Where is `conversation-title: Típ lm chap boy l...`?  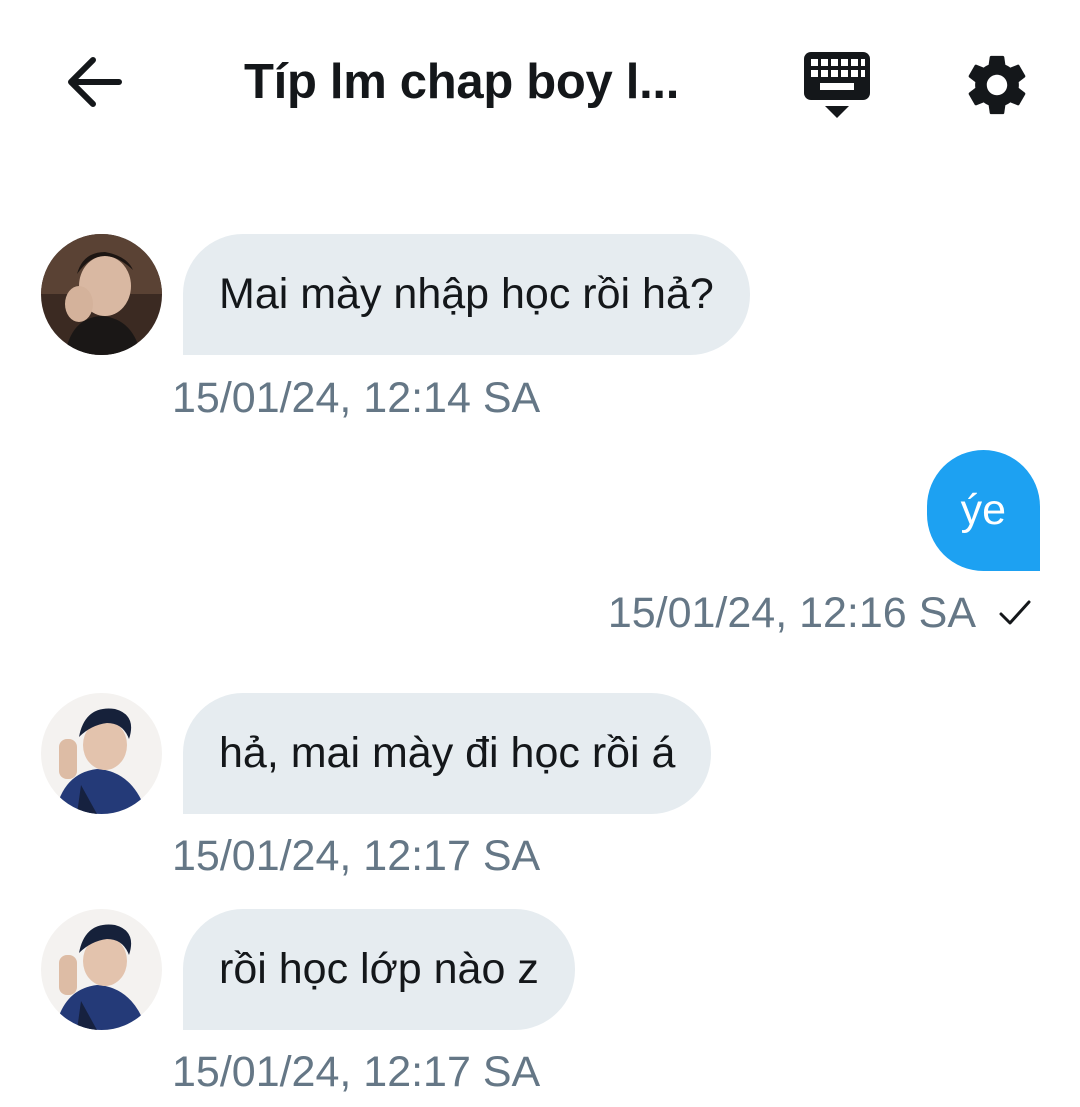
conversation-title: Típ lm chap boy l... is located at coordinates (504, 82).